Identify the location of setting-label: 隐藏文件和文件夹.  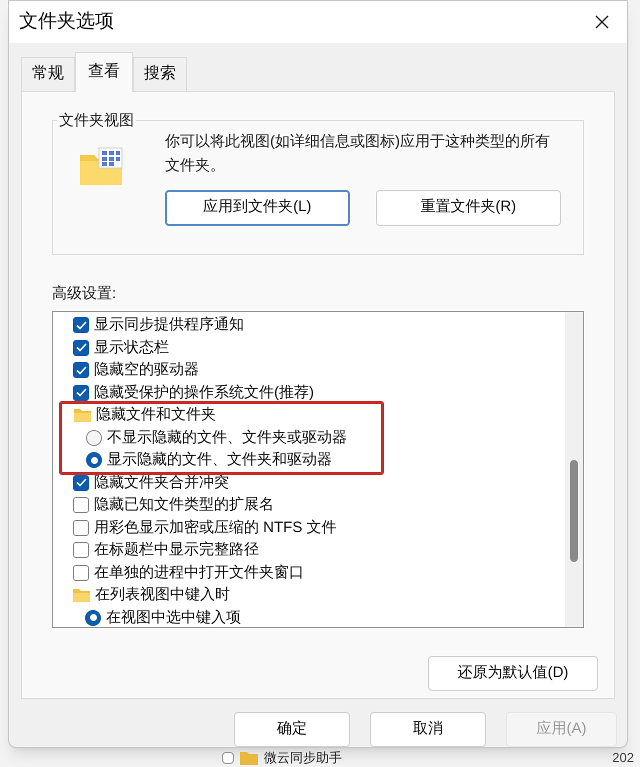
(156, 415).